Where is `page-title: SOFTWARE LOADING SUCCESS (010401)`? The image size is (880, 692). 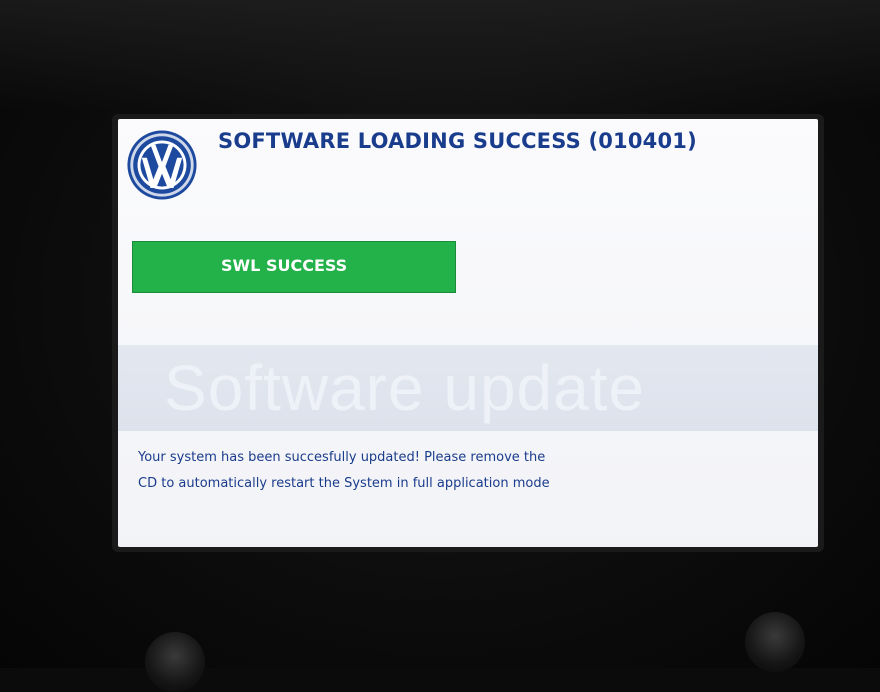
page-title: SOFTWARE LOADING SUCCESS (010401) is located at coordinates (457, 141).